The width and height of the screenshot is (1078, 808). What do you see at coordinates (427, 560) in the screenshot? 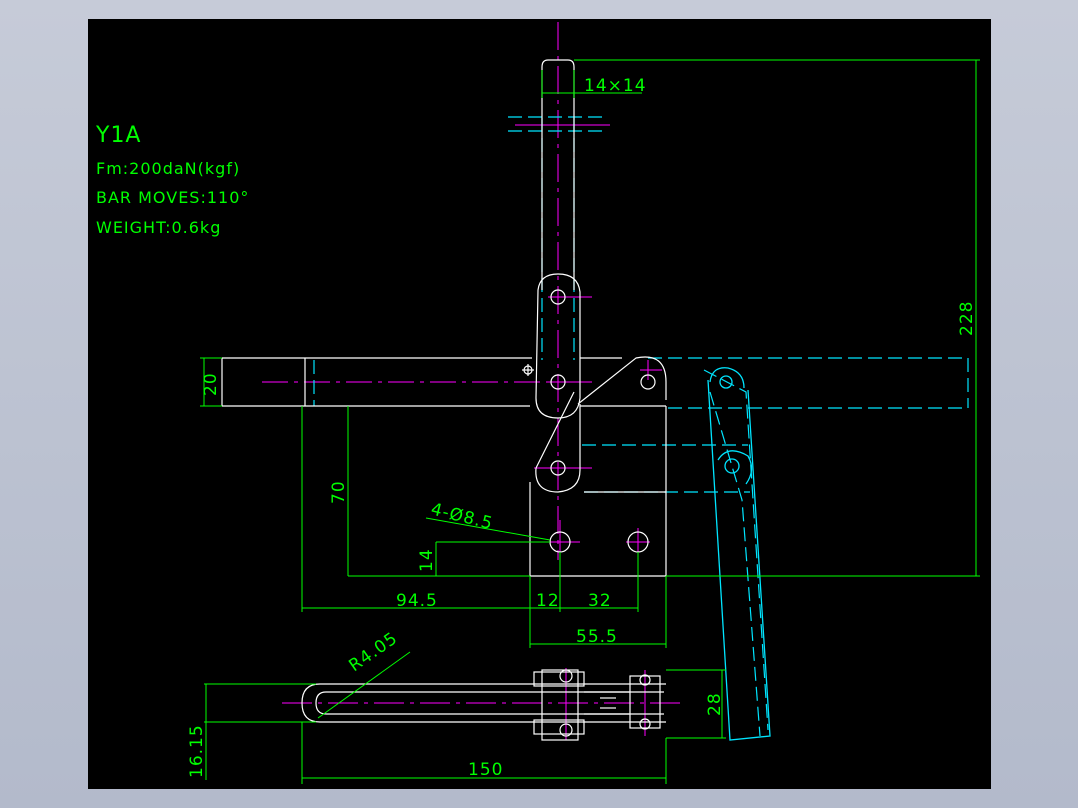
I see `dim-hole-height: 14` at bounding box center [427, 560].